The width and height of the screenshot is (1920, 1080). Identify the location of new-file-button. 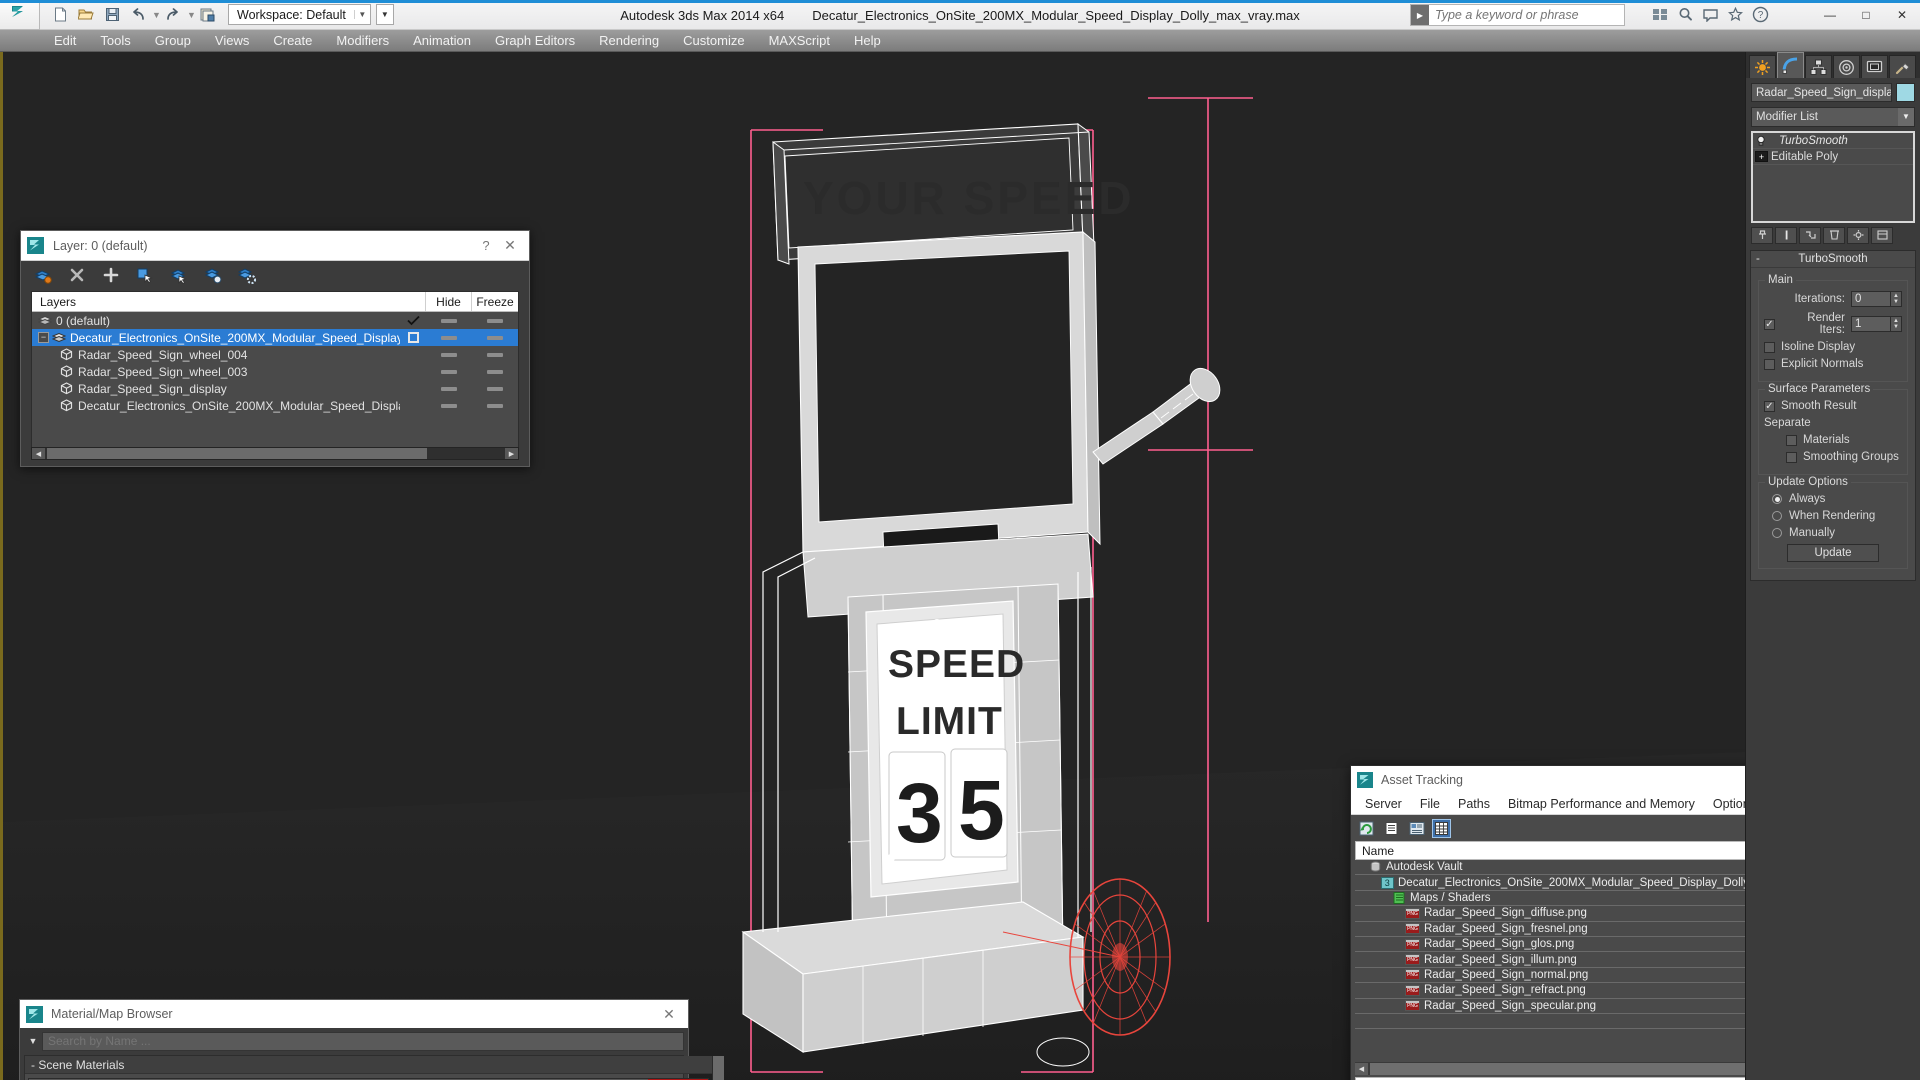
(60, 15).